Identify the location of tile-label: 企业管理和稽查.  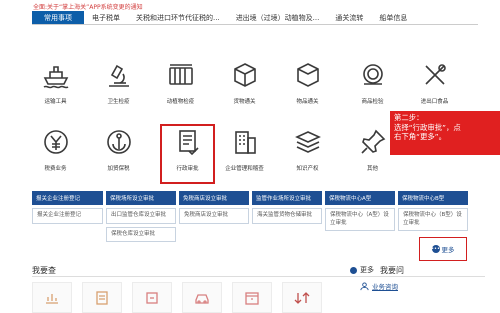
(244, 169).